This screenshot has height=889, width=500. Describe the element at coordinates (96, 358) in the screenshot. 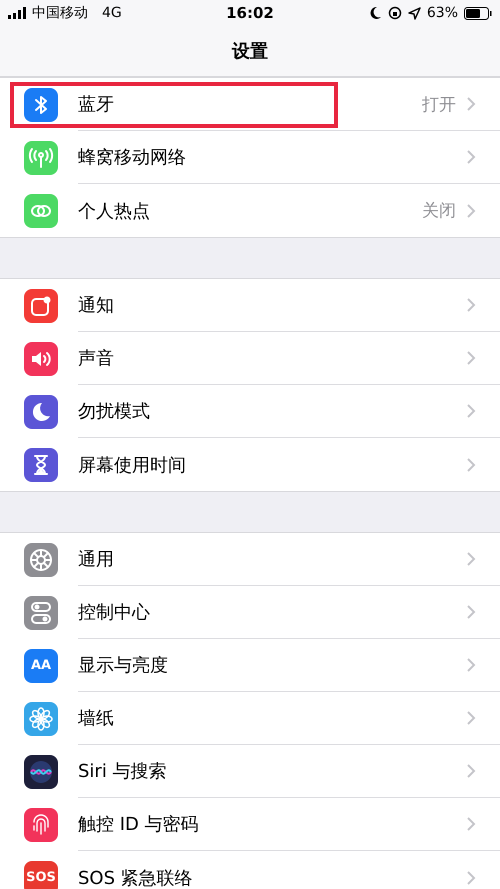

I see `row-label: 声音` at that location.